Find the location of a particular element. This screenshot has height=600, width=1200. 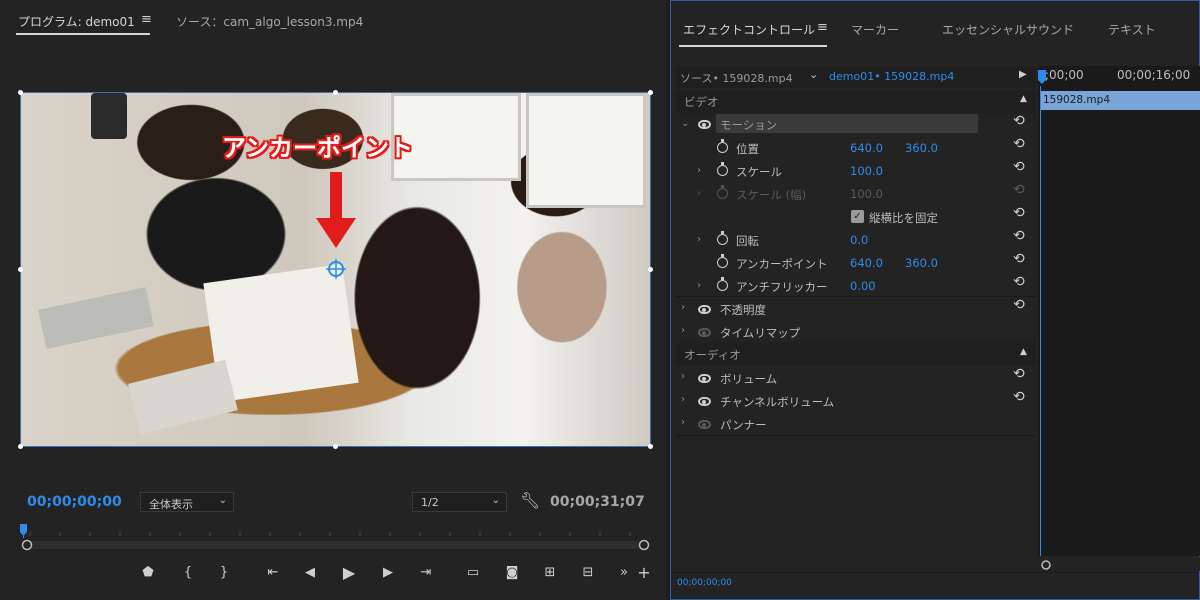

tab-essential-sound: エッセンシャルサウンド is located at coordinates (1008, 29).